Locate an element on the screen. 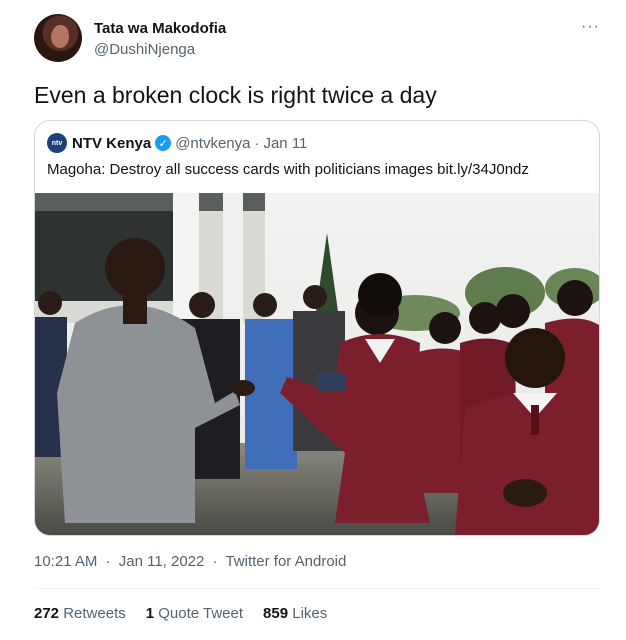  tweet-source: Twitter for Android is located at coordinates (285, 561).